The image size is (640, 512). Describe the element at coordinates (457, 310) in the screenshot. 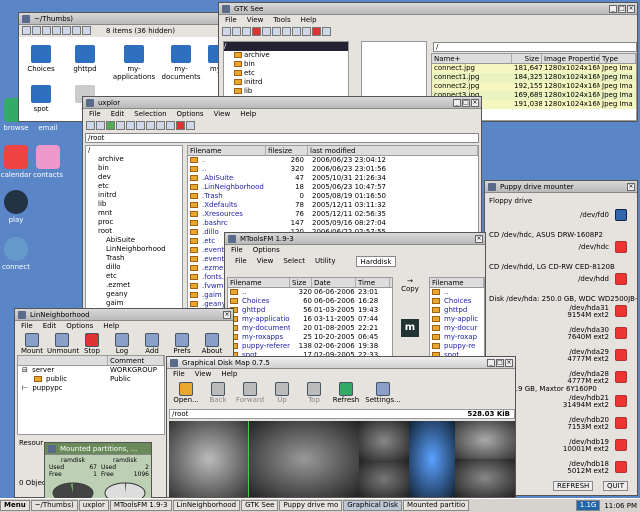

I see `table-row: ghttpd` at that location.